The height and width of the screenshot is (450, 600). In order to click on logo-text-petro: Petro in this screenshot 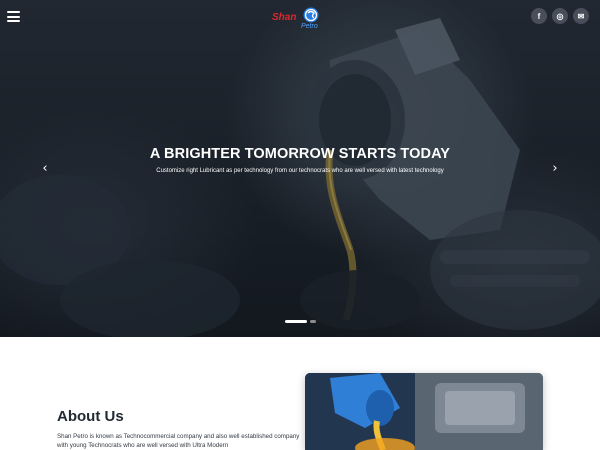, I will do `click(309, 26)`.